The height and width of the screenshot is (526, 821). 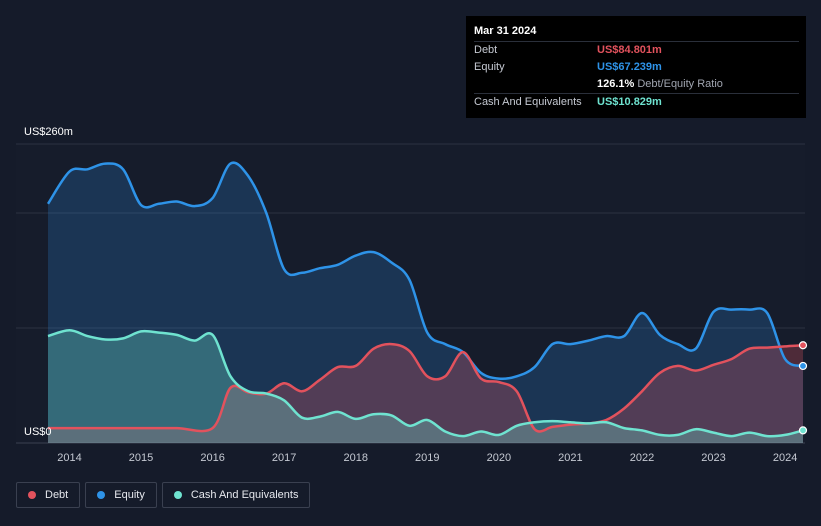 What do you see at coordinates (177, 495) in the screenshot?
I see `legend-dot-cash` at bounding box center [177, 495].